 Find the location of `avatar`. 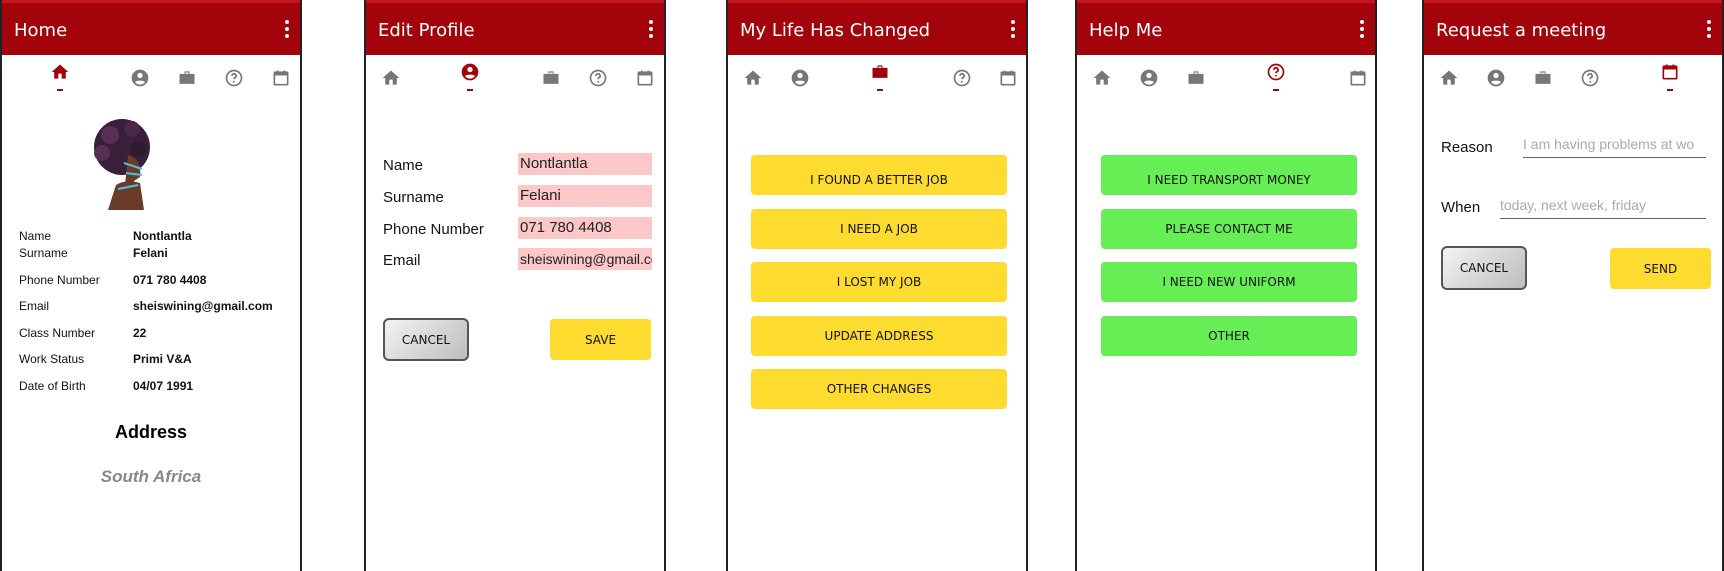

avatar is located at coordinates (122, 164).